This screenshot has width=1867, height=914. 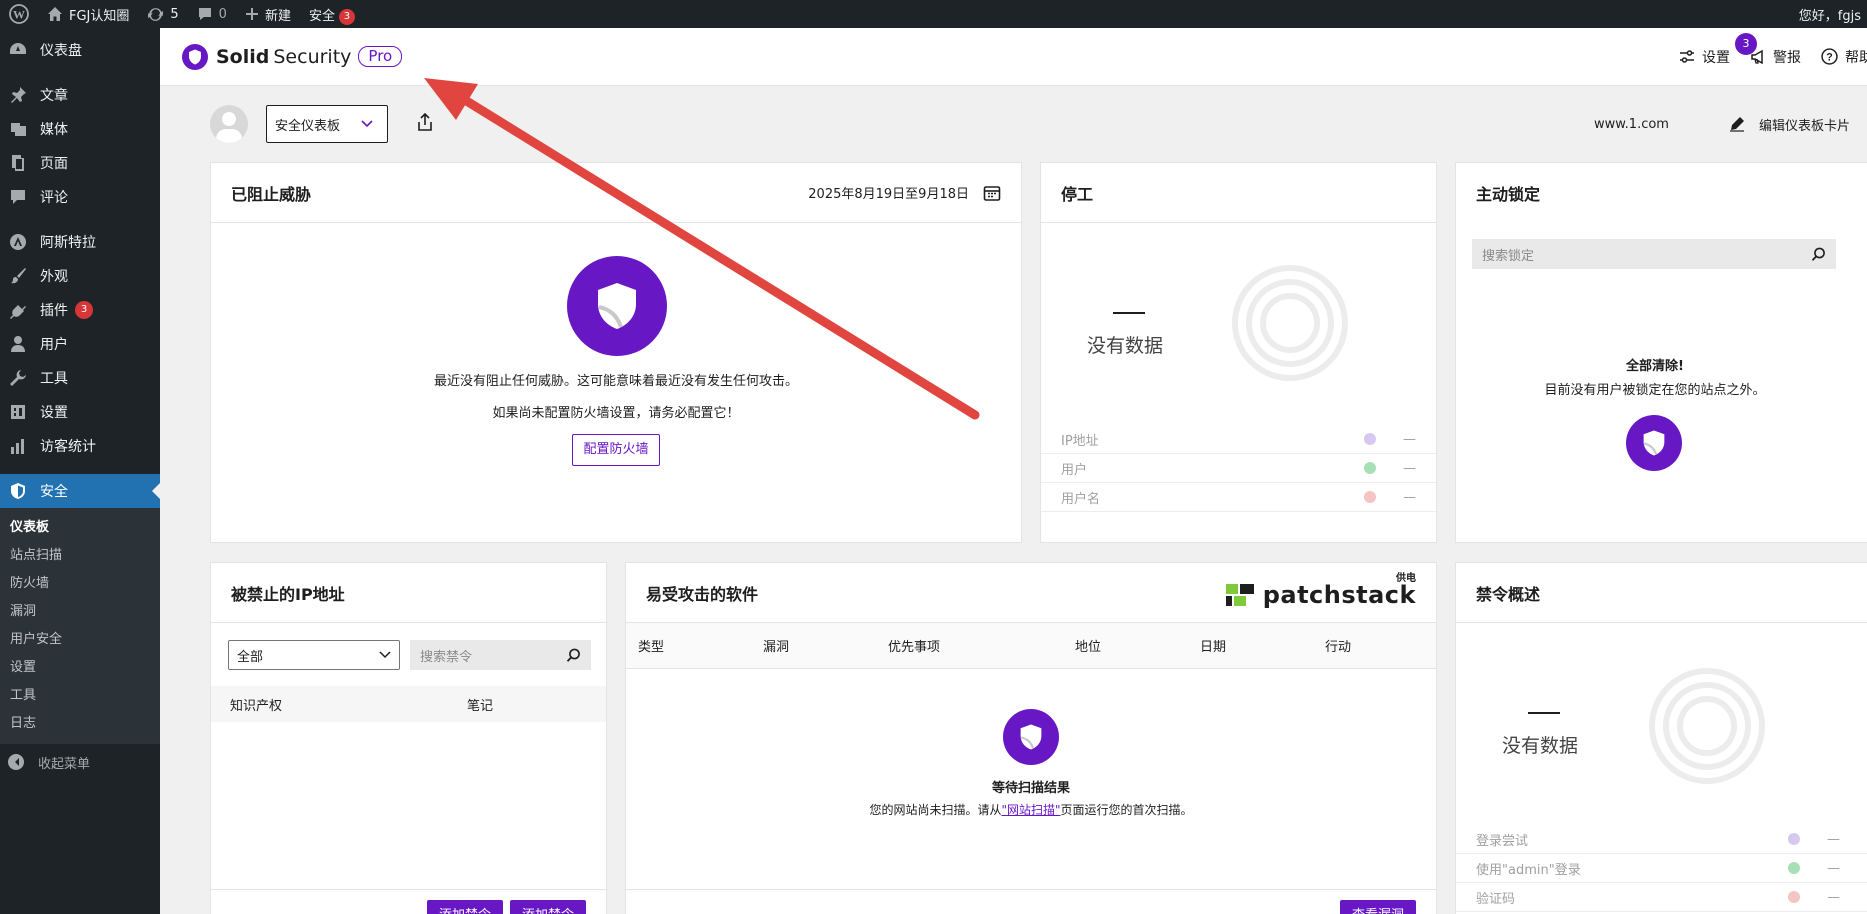 I want to click on wrench-icon, so click(x=18, y=378).